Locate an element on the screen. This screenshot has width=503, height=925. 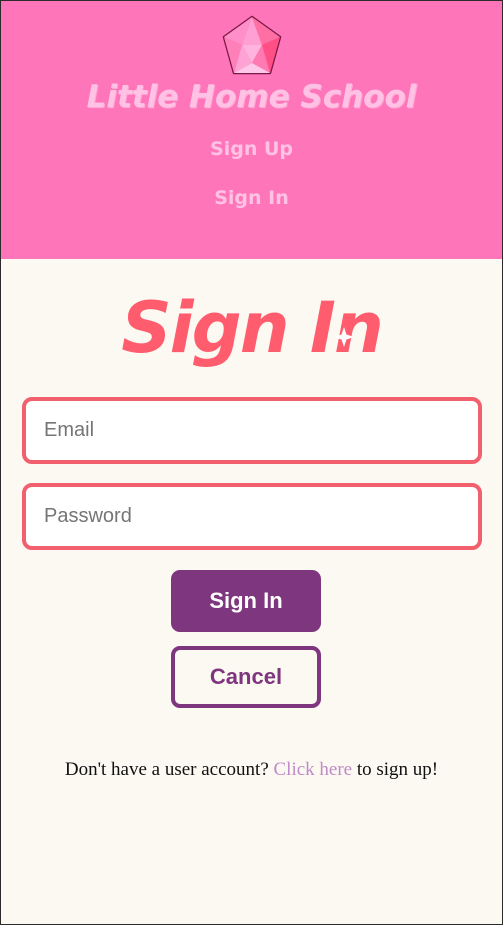
signup-prompt-suffix: to sign up! is located at coordinates (395, 769).